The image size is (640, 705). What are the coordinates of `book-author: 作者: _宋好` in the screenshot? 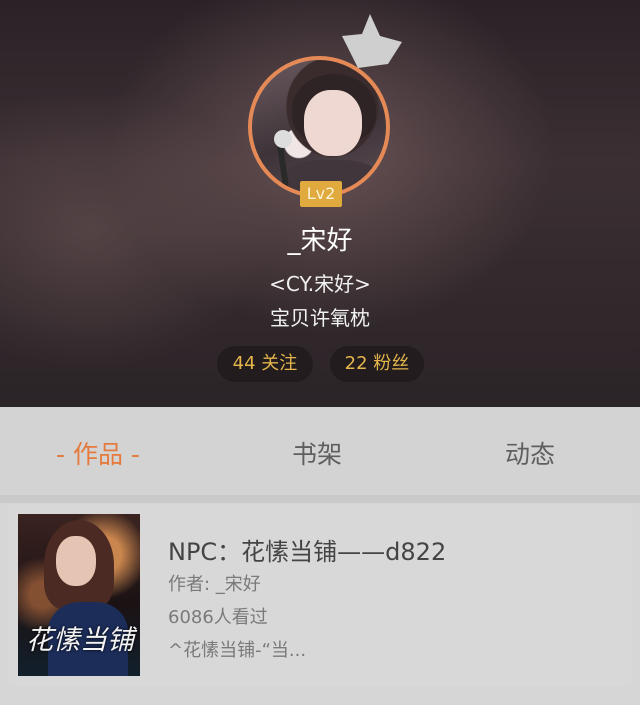 It's located at (214, 584).